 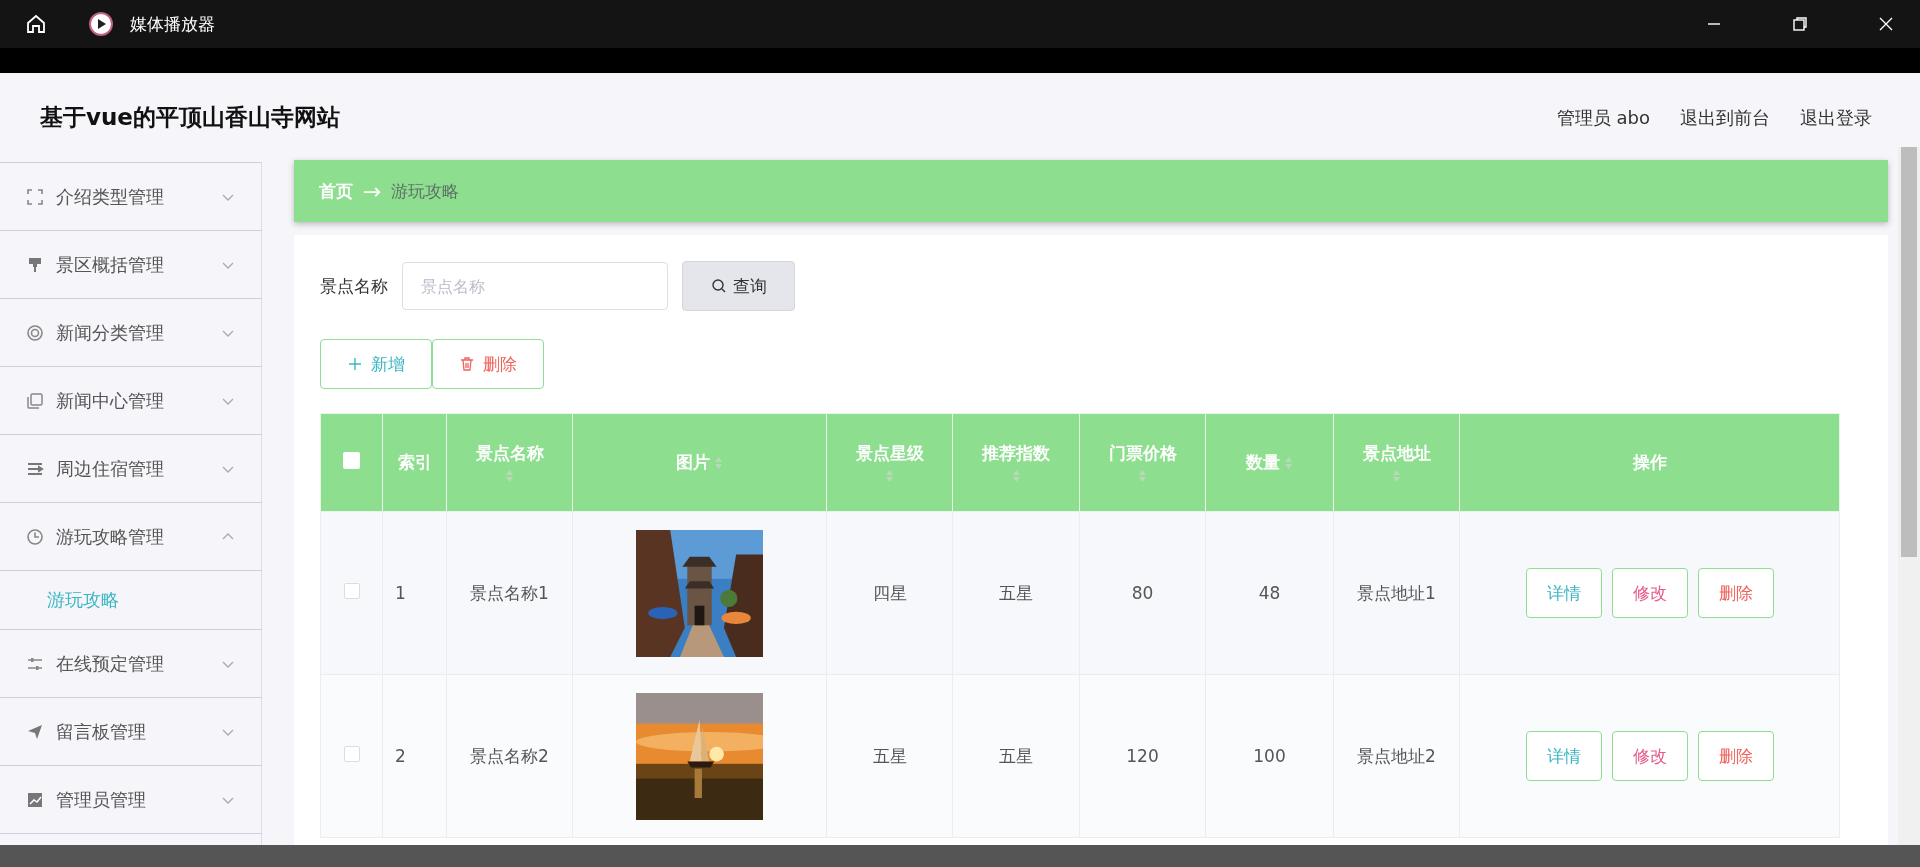 I want to click on table-cell: 1, so click(x=400, y=593).